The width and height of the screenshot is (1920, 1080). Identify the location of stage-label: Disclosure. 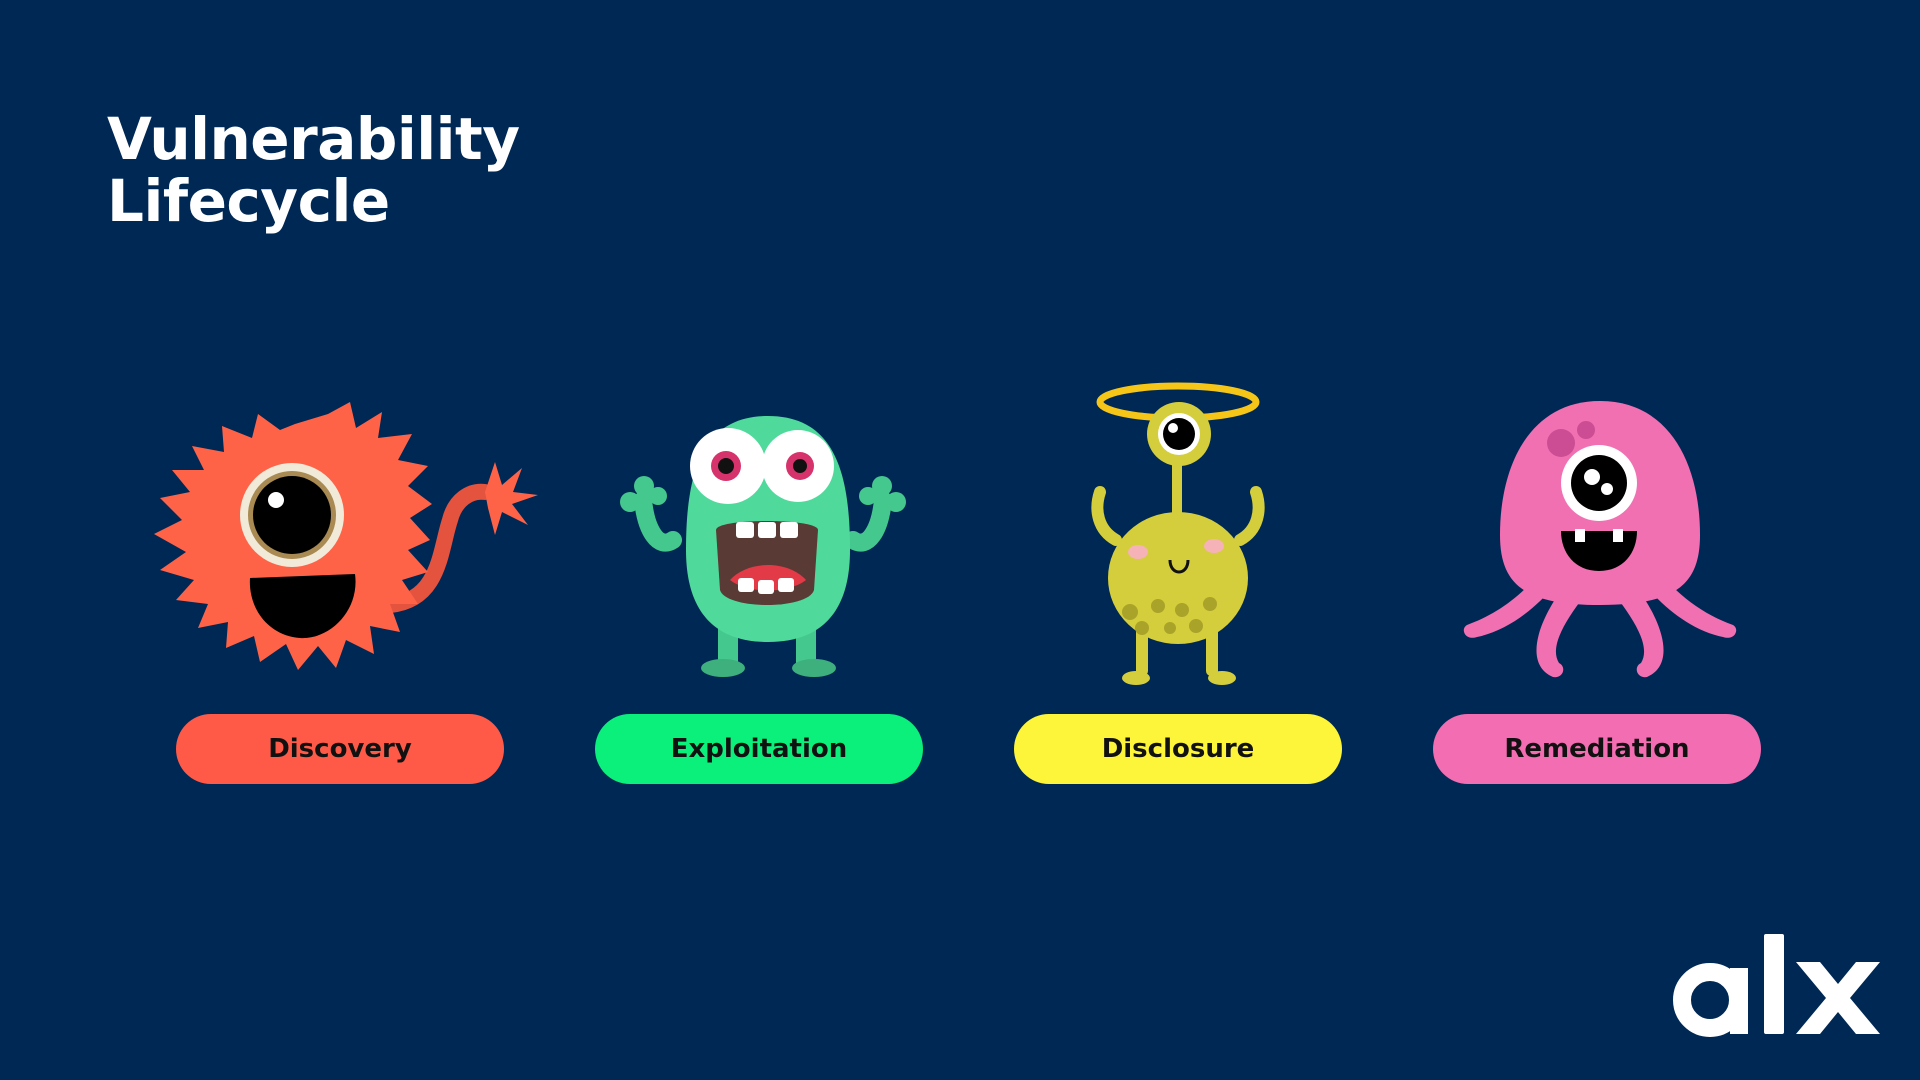
(1178, 749).